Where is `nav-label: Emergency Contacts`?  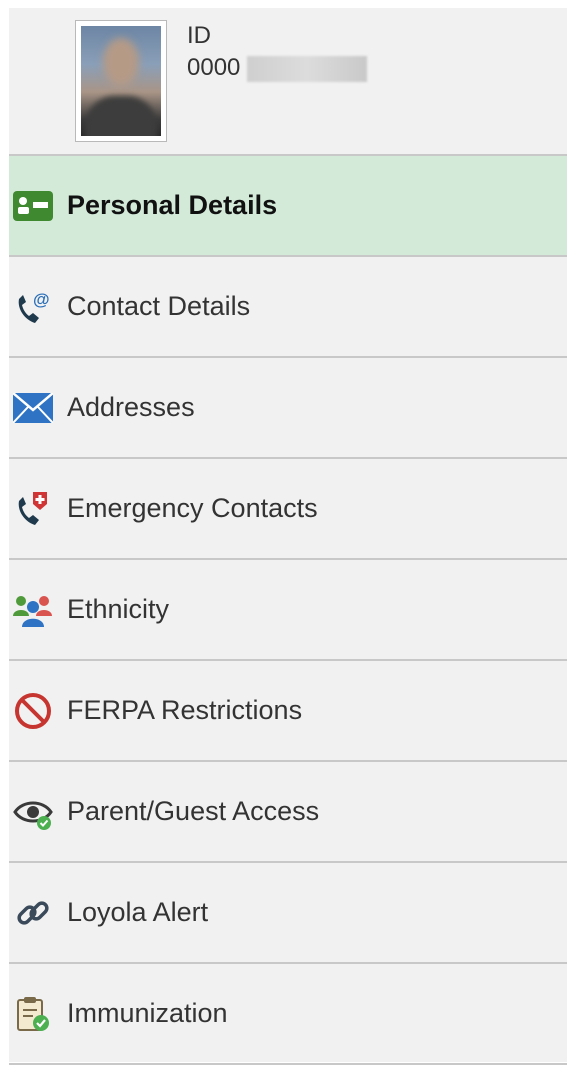 nav-label: Emergency Contacts is located at coordinates (192, 508).